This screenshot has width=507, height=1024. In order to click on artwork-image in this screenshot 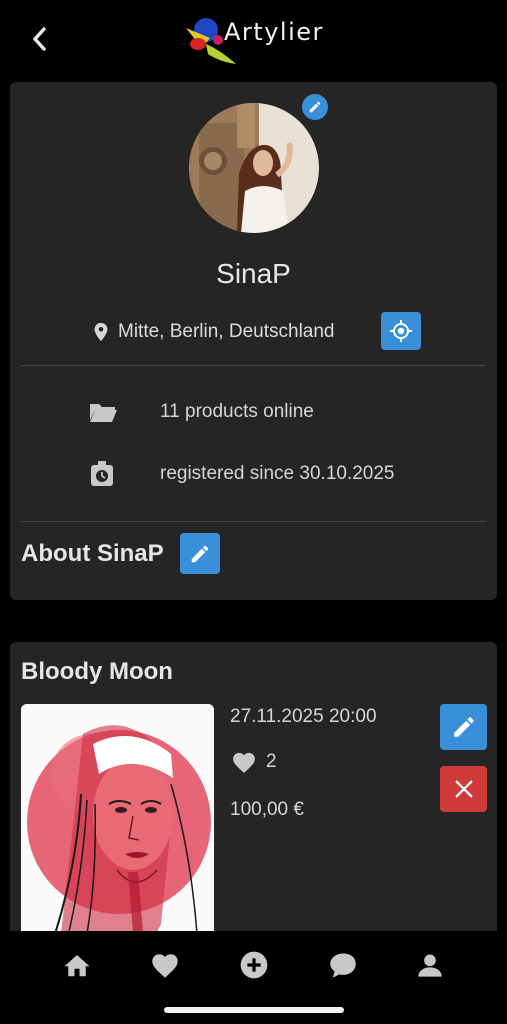, I will do `click(117, 824)`.